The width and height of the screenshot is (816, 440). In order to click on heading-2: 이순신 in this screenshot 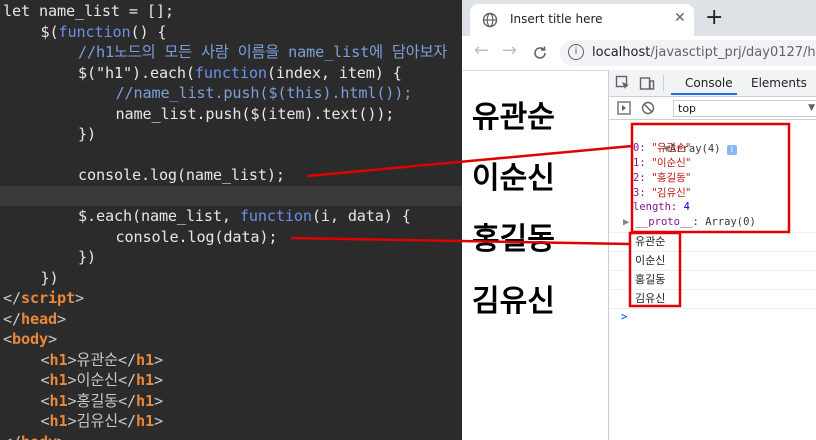, I will do `click(513, 178)`.